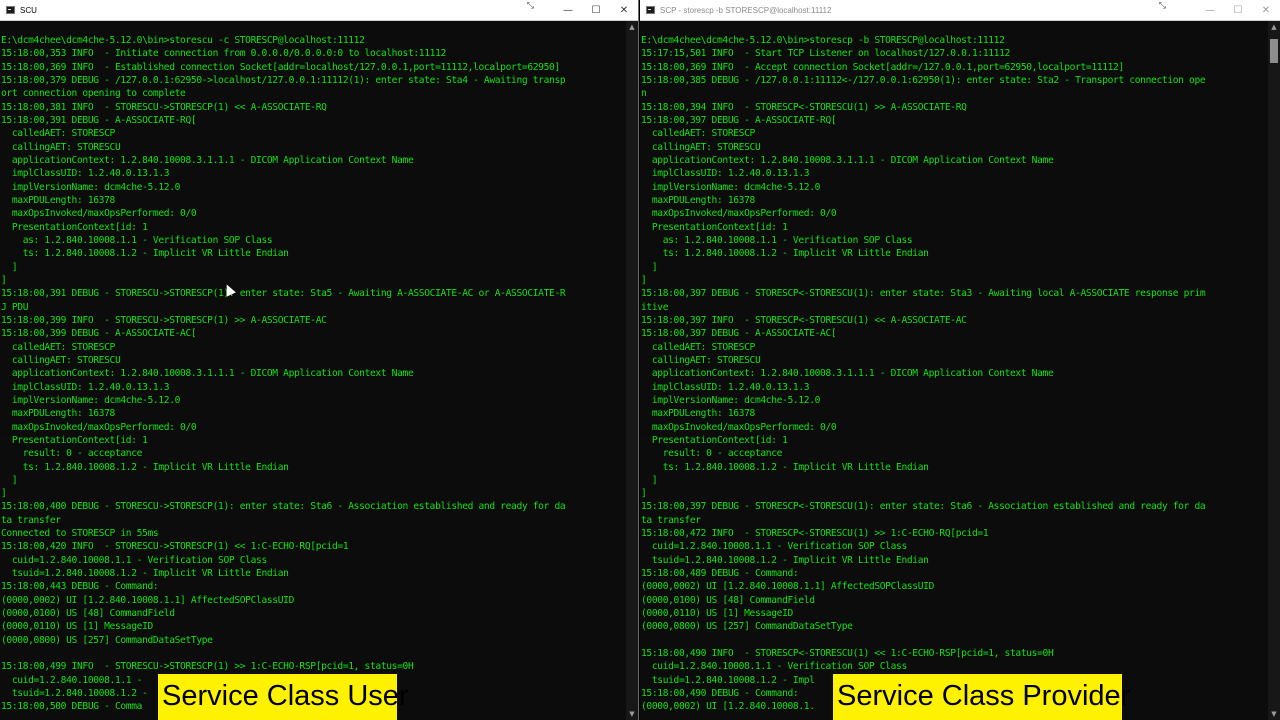 The image size is (1280, 720). What do you see at coordinates (28, 10) in the screenshot?
I see `window-title: SCU` at bounding box center [28, 10].